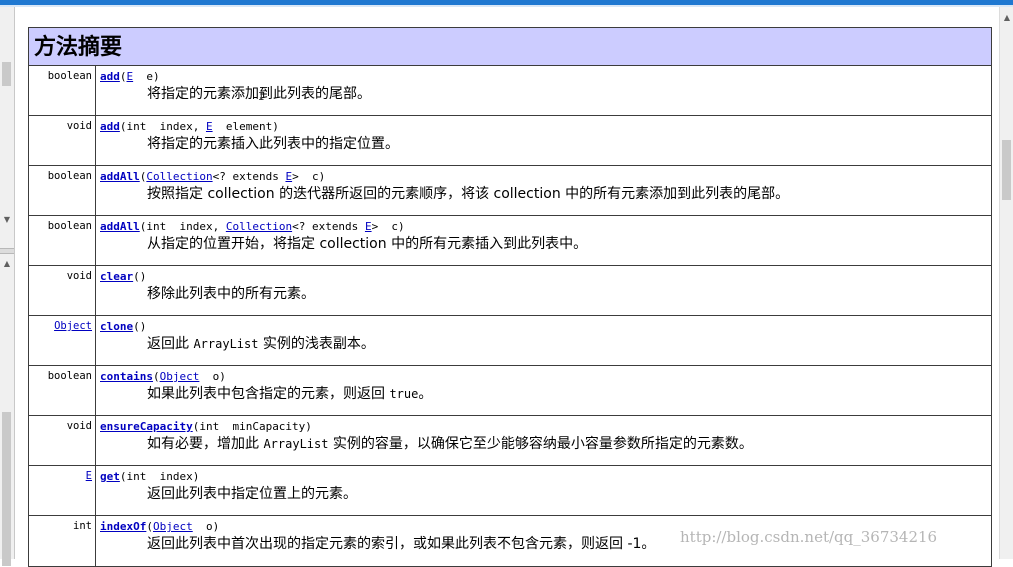  I want to click on signature-text: e), so click(146, 76).